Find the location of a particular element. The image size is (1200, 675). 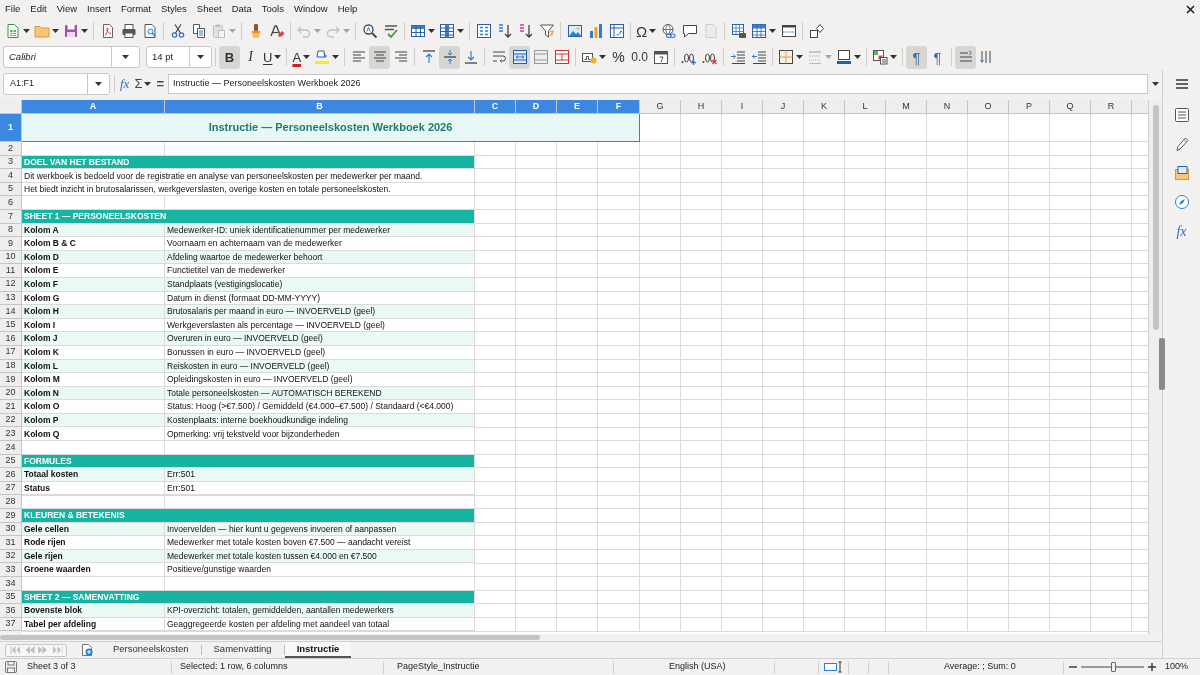

grid-printer-icon is located at coordinates (738, 31).